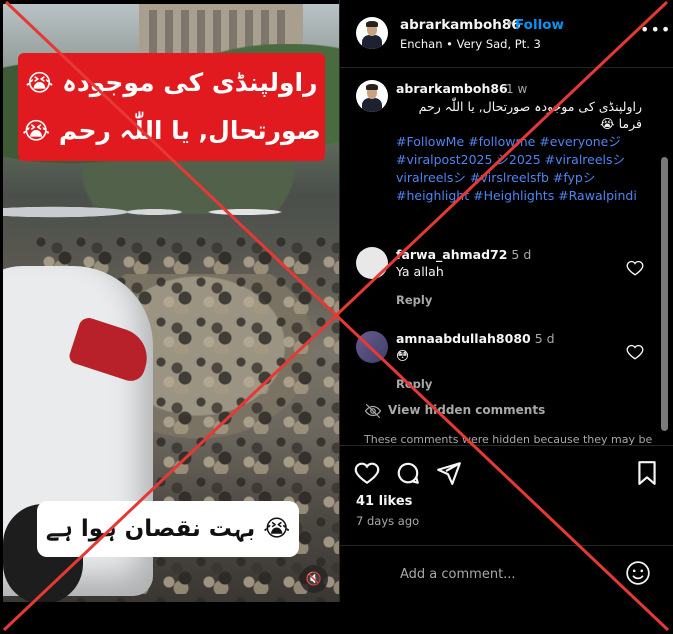 The image size is (673, 634). Describe the element at coordinates (420, 271) in the screenshot. I see `comment-text: Ya allah` at that location.